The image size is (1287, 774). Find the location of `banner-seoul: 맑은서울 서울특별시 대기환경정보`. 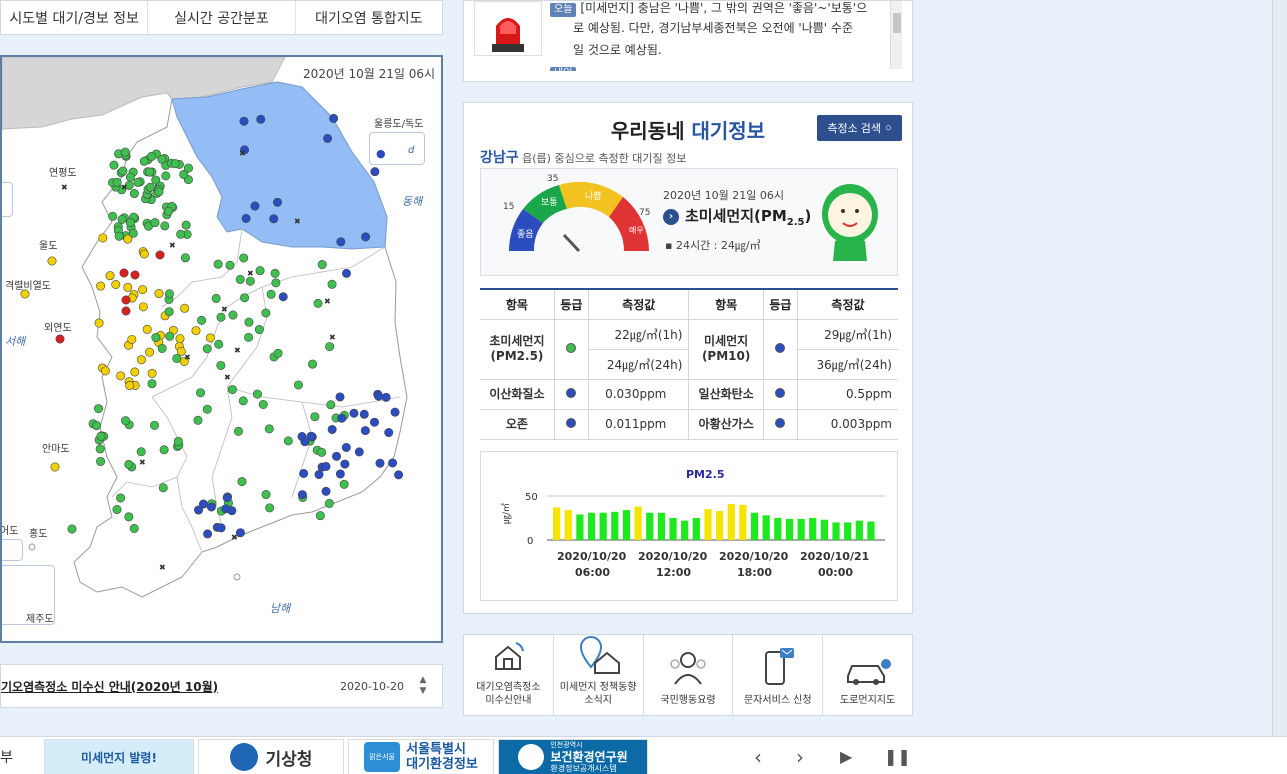

banner-seoul: 맑은서울 서울특별시 대기환경정보 is located at coordinates (421, 756).